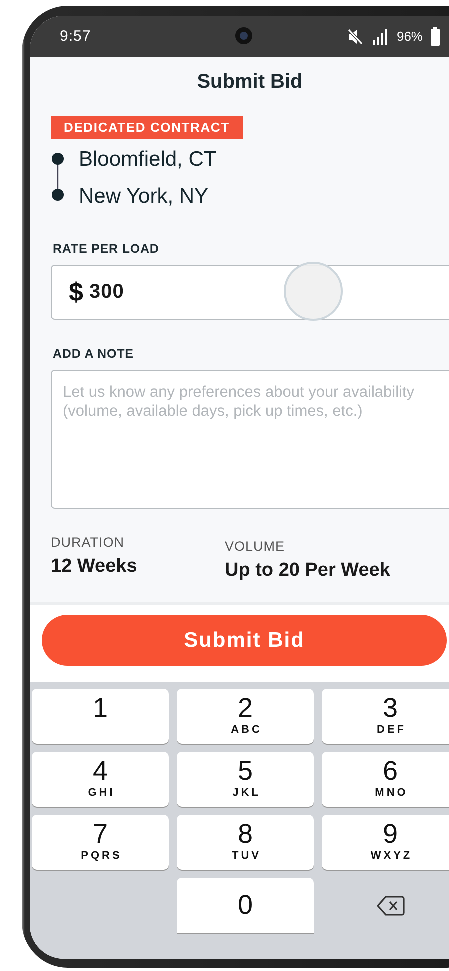  What do you see at coordinates (244, 36) in the screenshot?
I see `camera-icon` at bounding box center [244, 36].